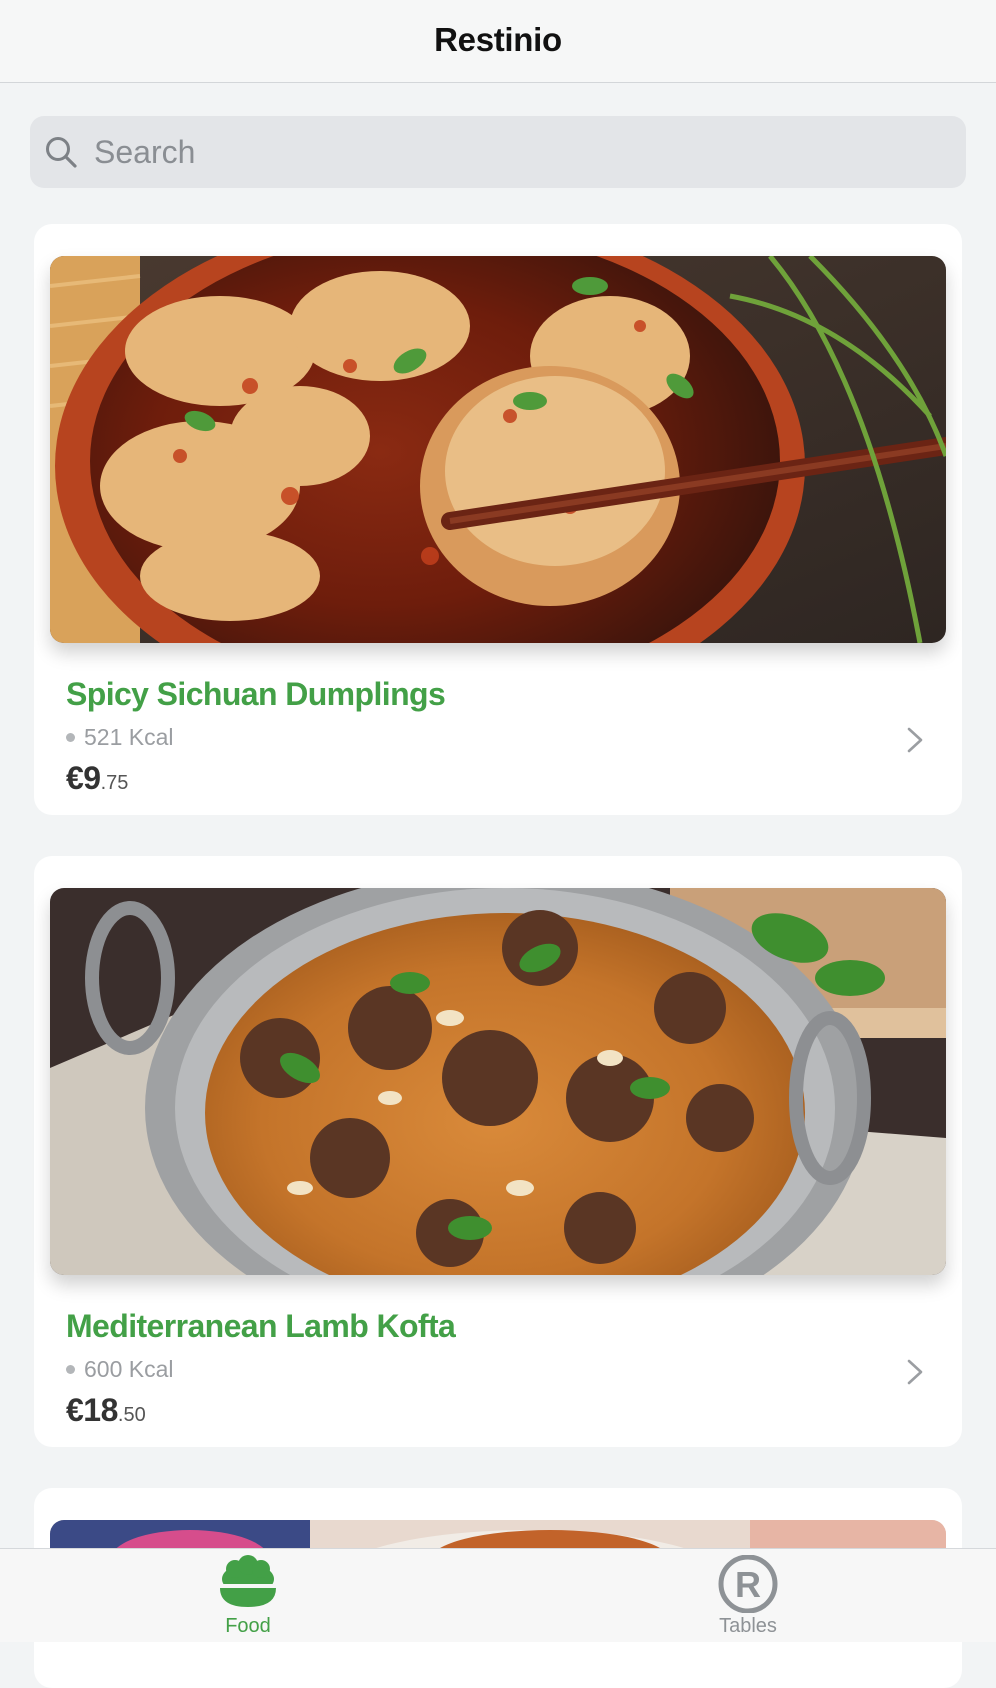 This screenshot has height=1688, width=996. I want to click on price: €18.50, so click(106, 1410).